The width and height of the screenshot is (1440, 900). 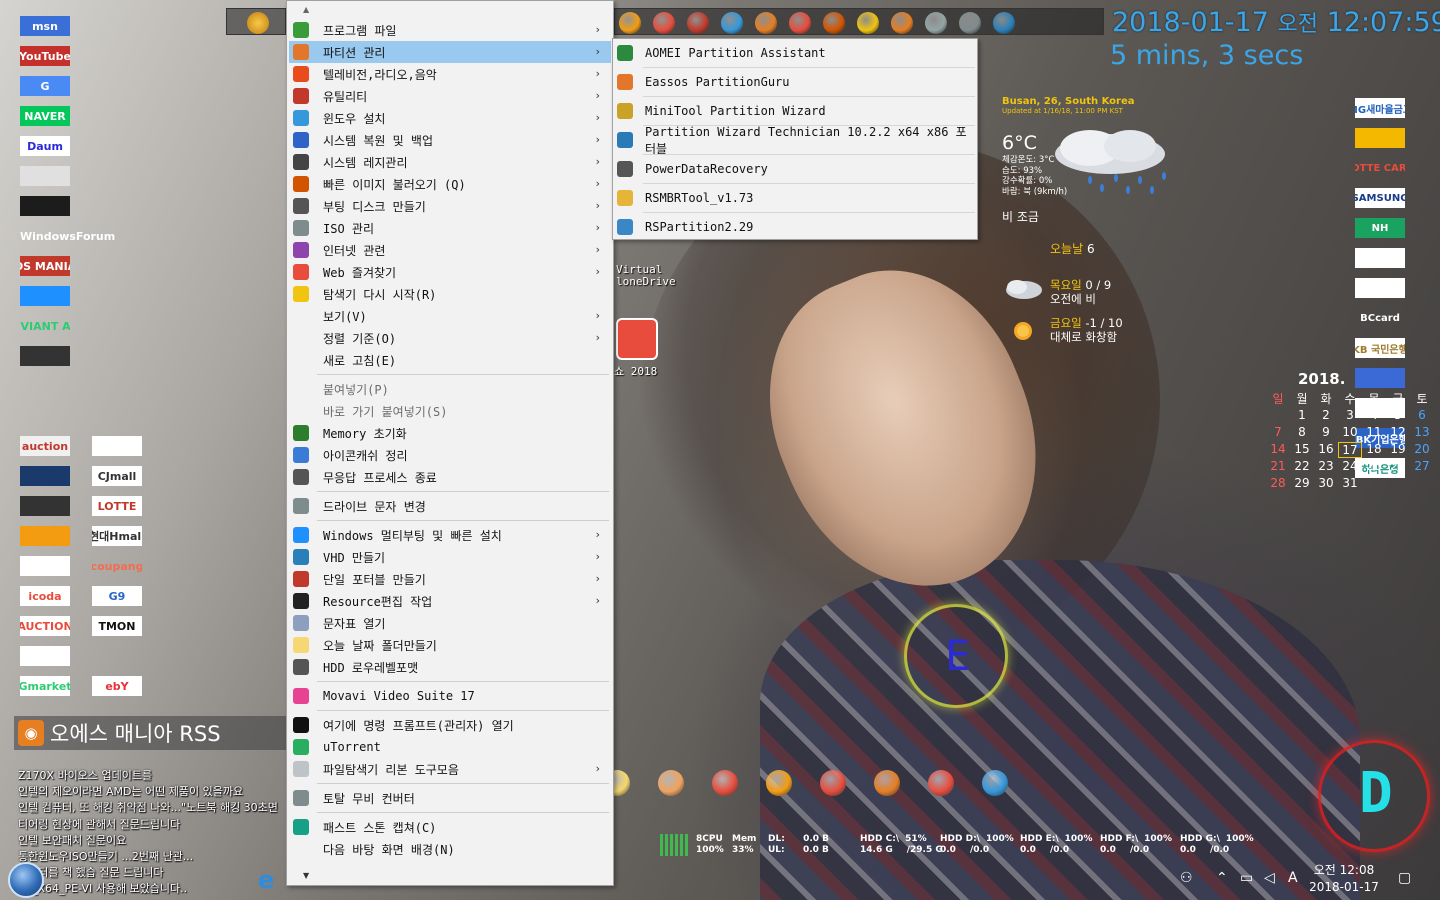 I want to click on calendar-day: 24, so click(x=1350, y=466).